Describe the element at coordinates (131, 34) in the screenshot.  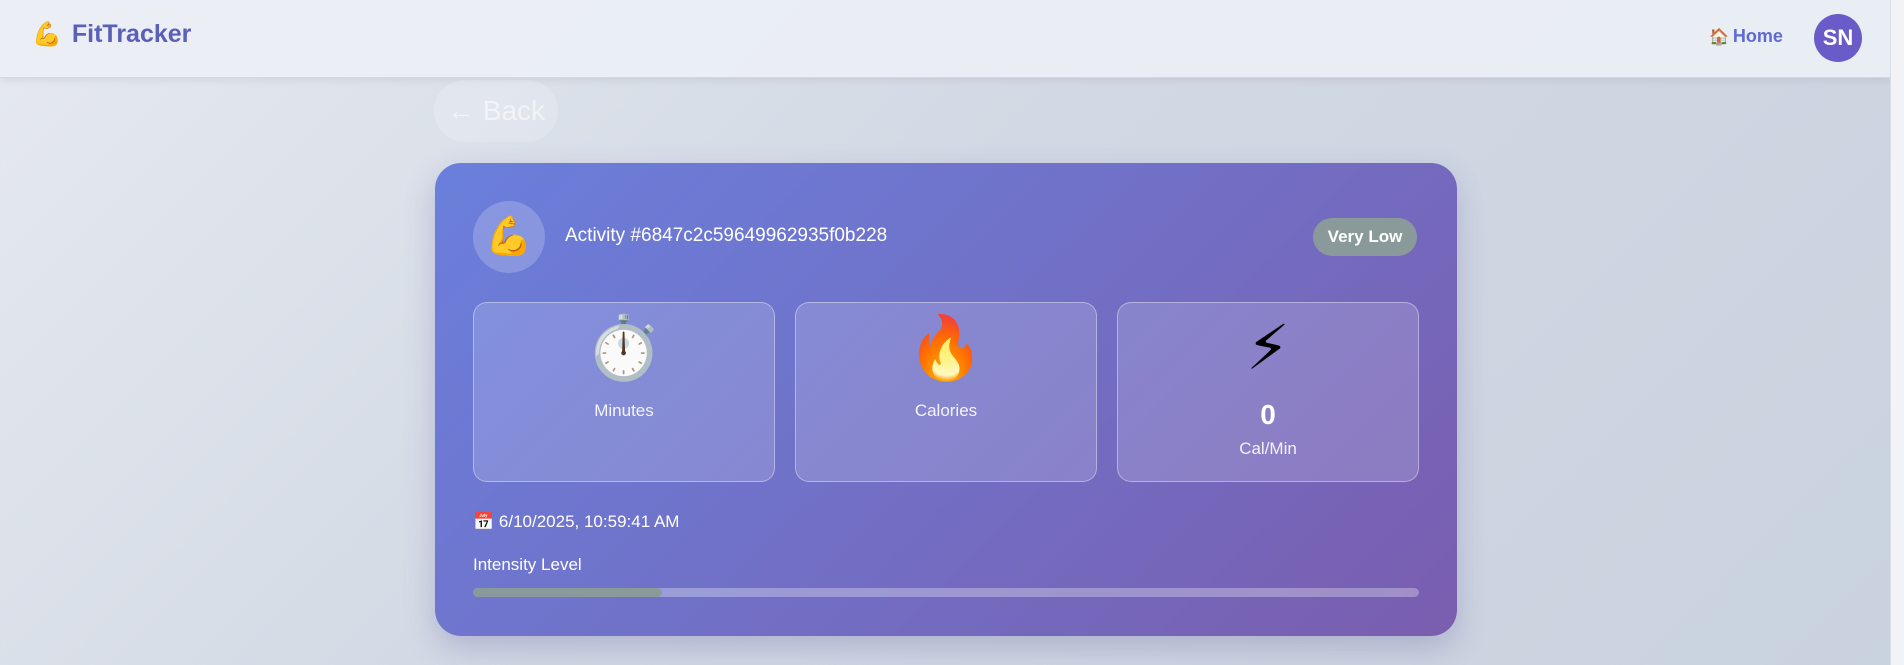
I see `brand-name: FitTracker` at that location.